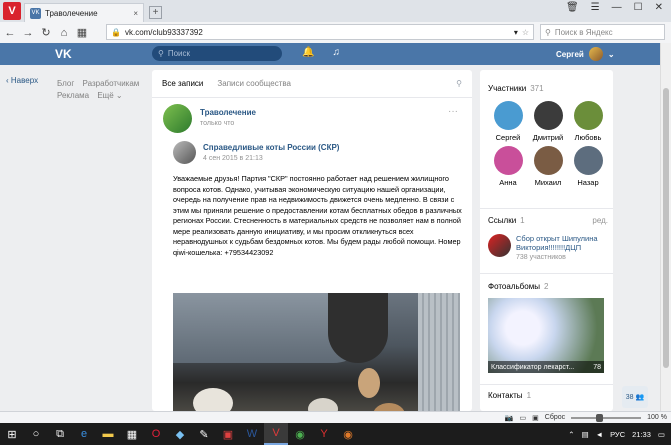 This screenshot has width=671, height=445. What do you see at coordinates (600, 220) in the screenshot?
I see `links-edit-link: ред.` at bounding box center [600, 220].